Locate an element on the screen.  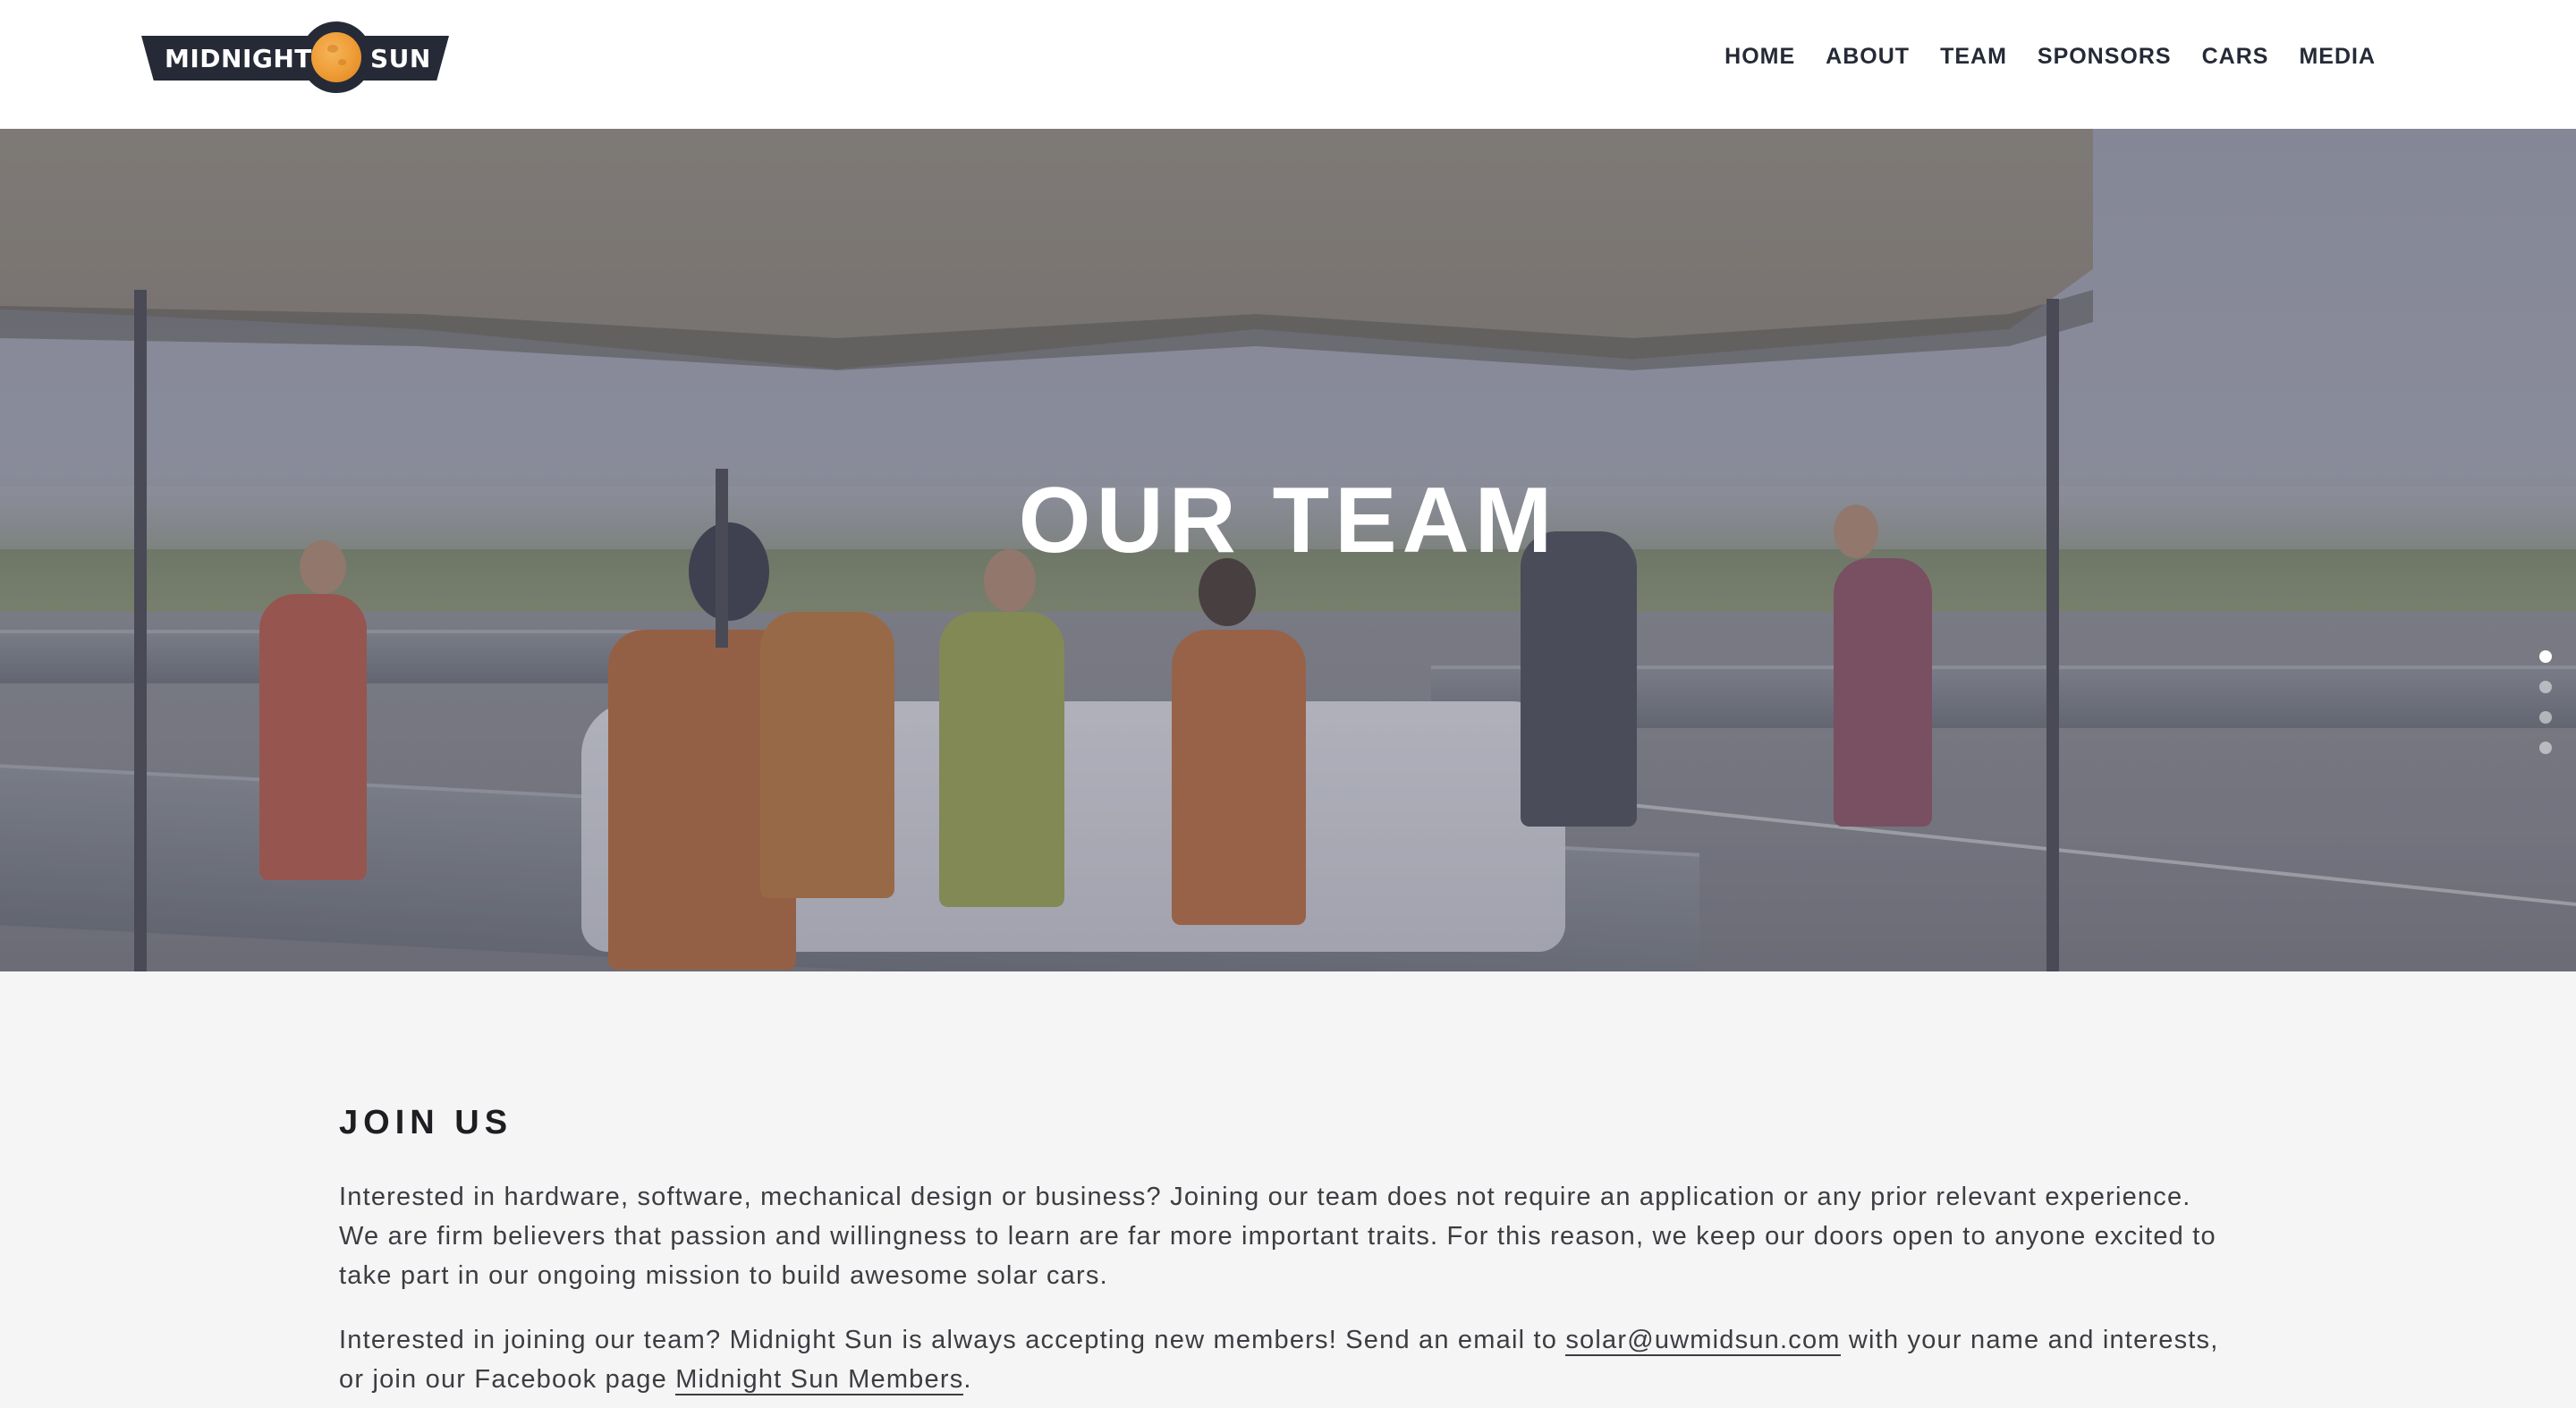
logo-word-left: MIDNIGHT is located at coordinates (238, 58).